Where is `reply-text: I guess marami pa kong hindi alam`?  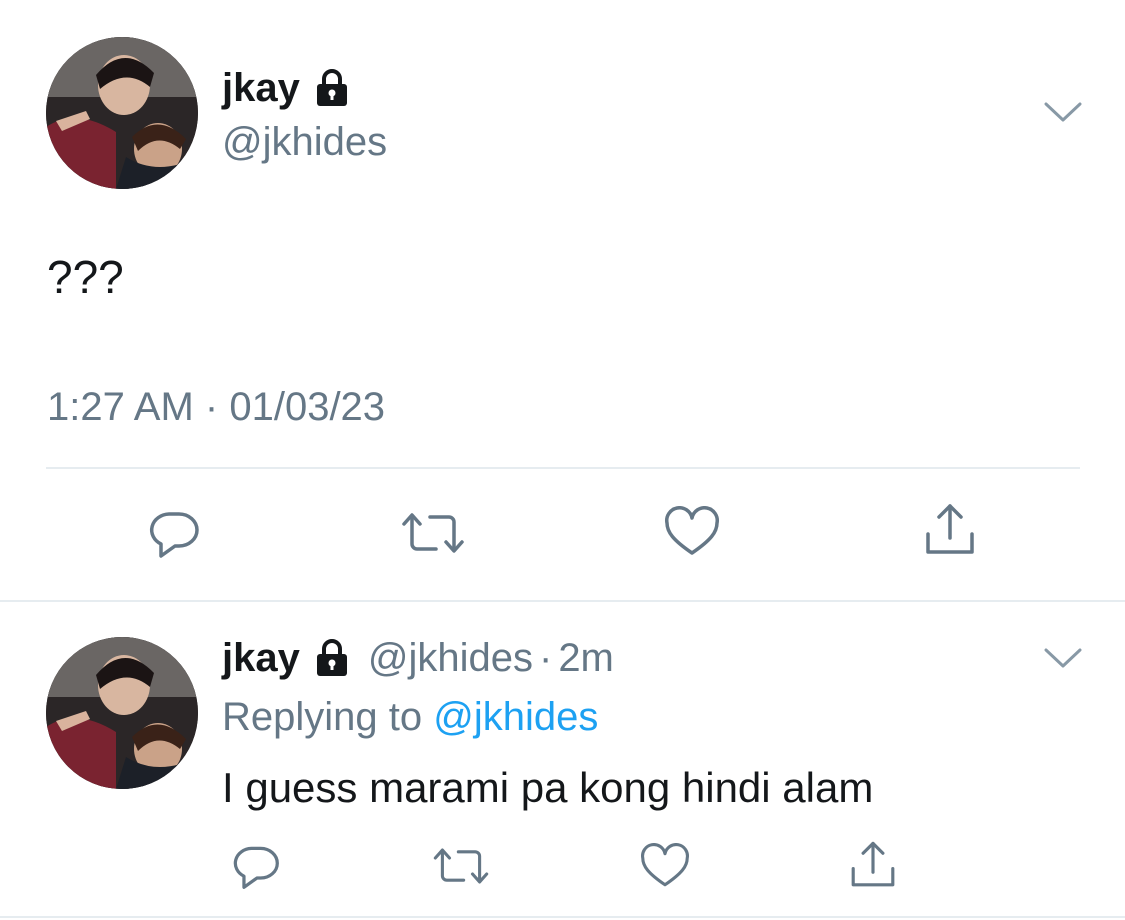
reply-text: I guess marami pa kong hindi alam is located at coordinates (548, 787).